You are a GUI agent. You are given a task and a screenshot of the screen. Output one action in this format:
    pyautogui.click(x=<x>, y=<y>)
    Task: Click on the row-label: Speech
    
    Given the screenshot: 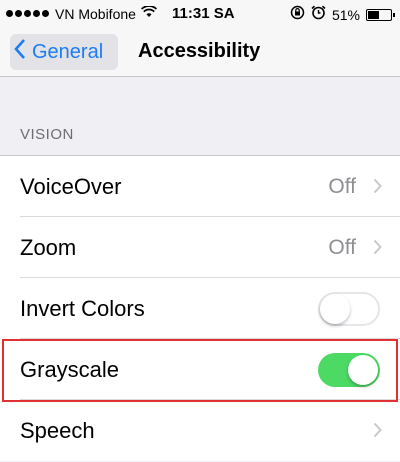 What is the action you would take?
    pyautogui.click(x=57, y=430)
    